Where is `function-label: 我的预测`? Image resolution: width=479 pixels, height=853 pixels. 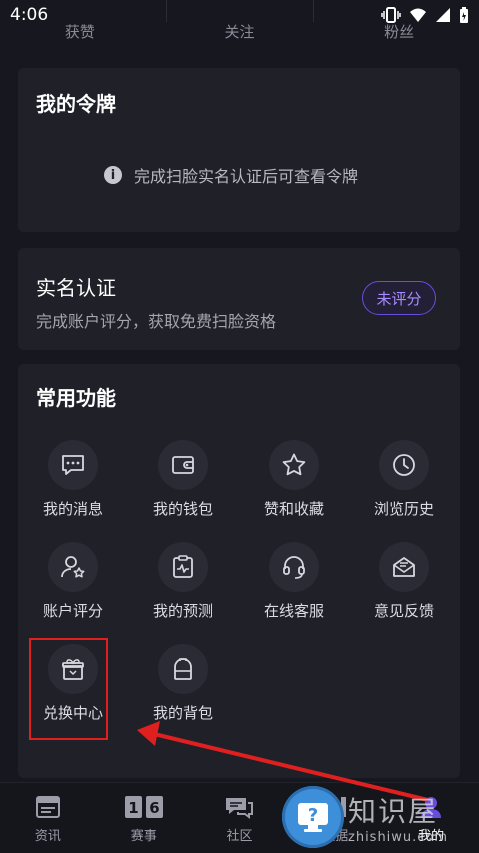
function-label: 我的预测 is located at coordinates (182, 611).